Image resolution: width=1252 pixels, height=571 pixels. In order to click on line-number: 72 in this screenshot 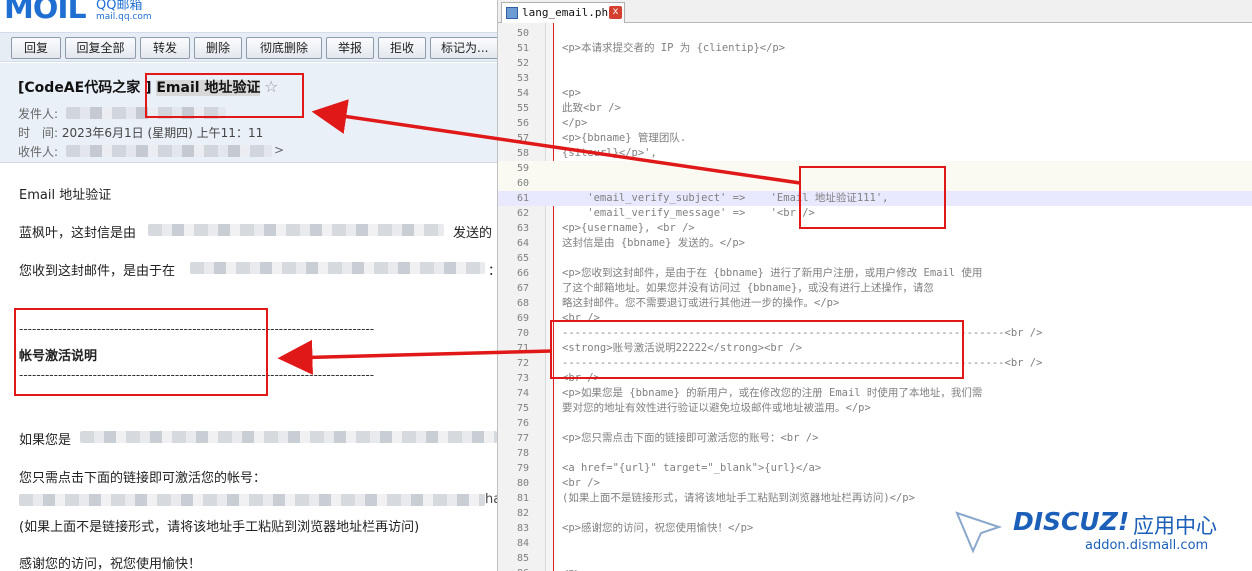, I will do `click(522, 363)`.